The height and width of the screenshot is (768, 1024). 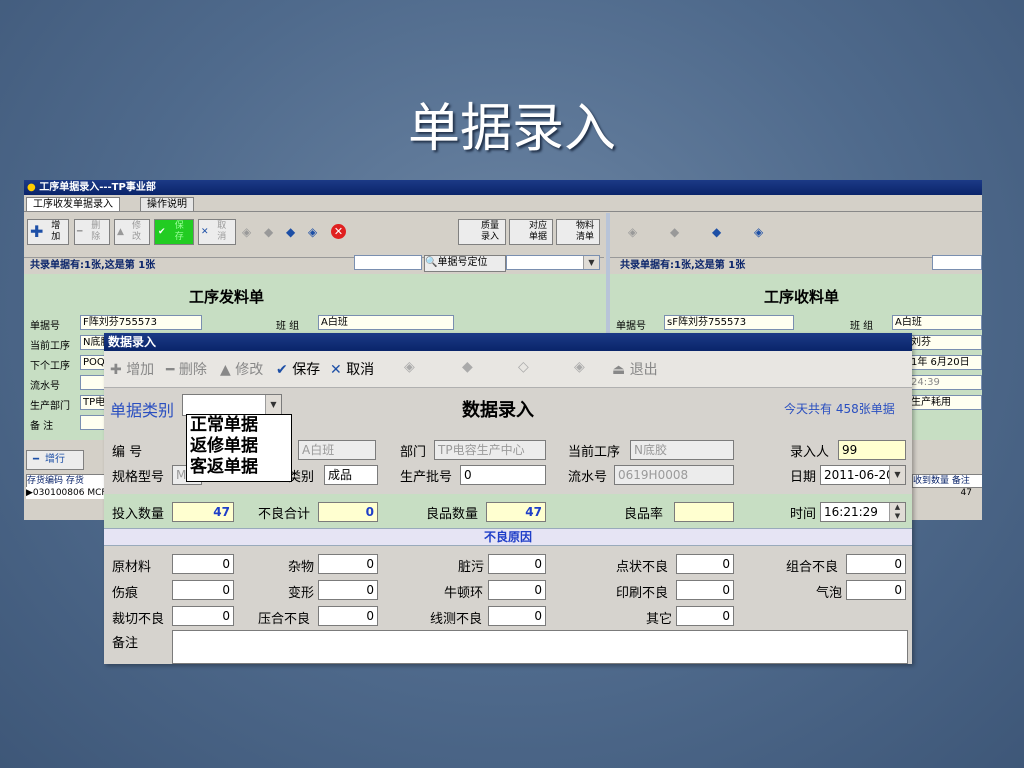 I want to click on dialog-remark-label: 备注, so click(x=125, y=643).